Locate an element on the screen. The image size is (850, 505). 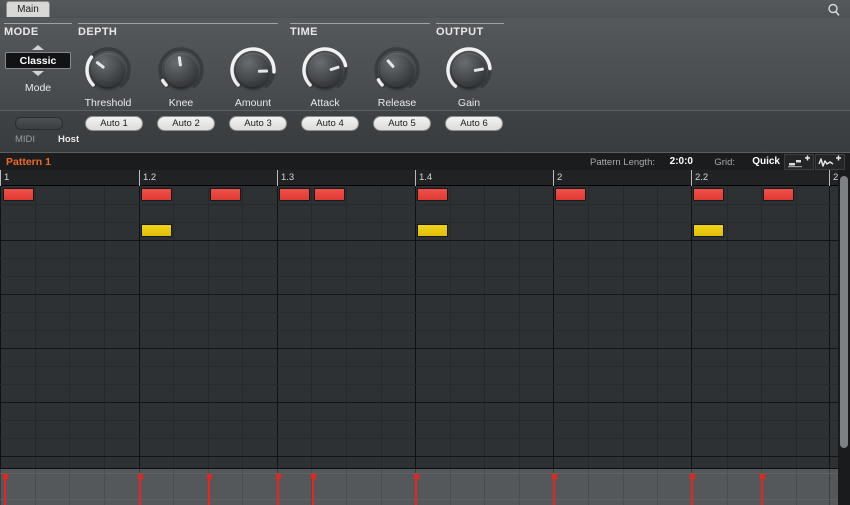
pattern-length-label: Pattern Length: is located at coordinates (622, 162).